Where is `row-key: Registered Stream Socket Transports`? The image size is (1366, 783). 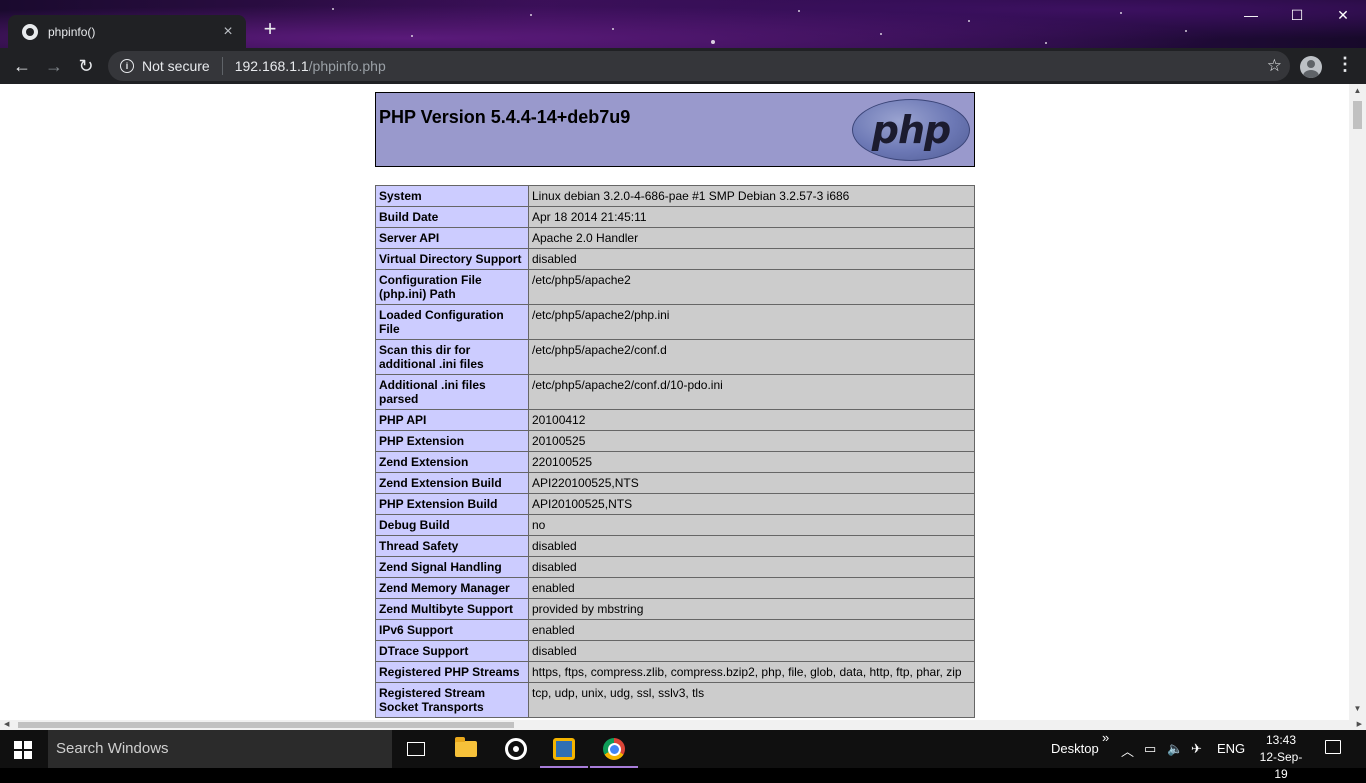 row-key: Registered Stream Socket Transports is located at coordinates (452, 700).